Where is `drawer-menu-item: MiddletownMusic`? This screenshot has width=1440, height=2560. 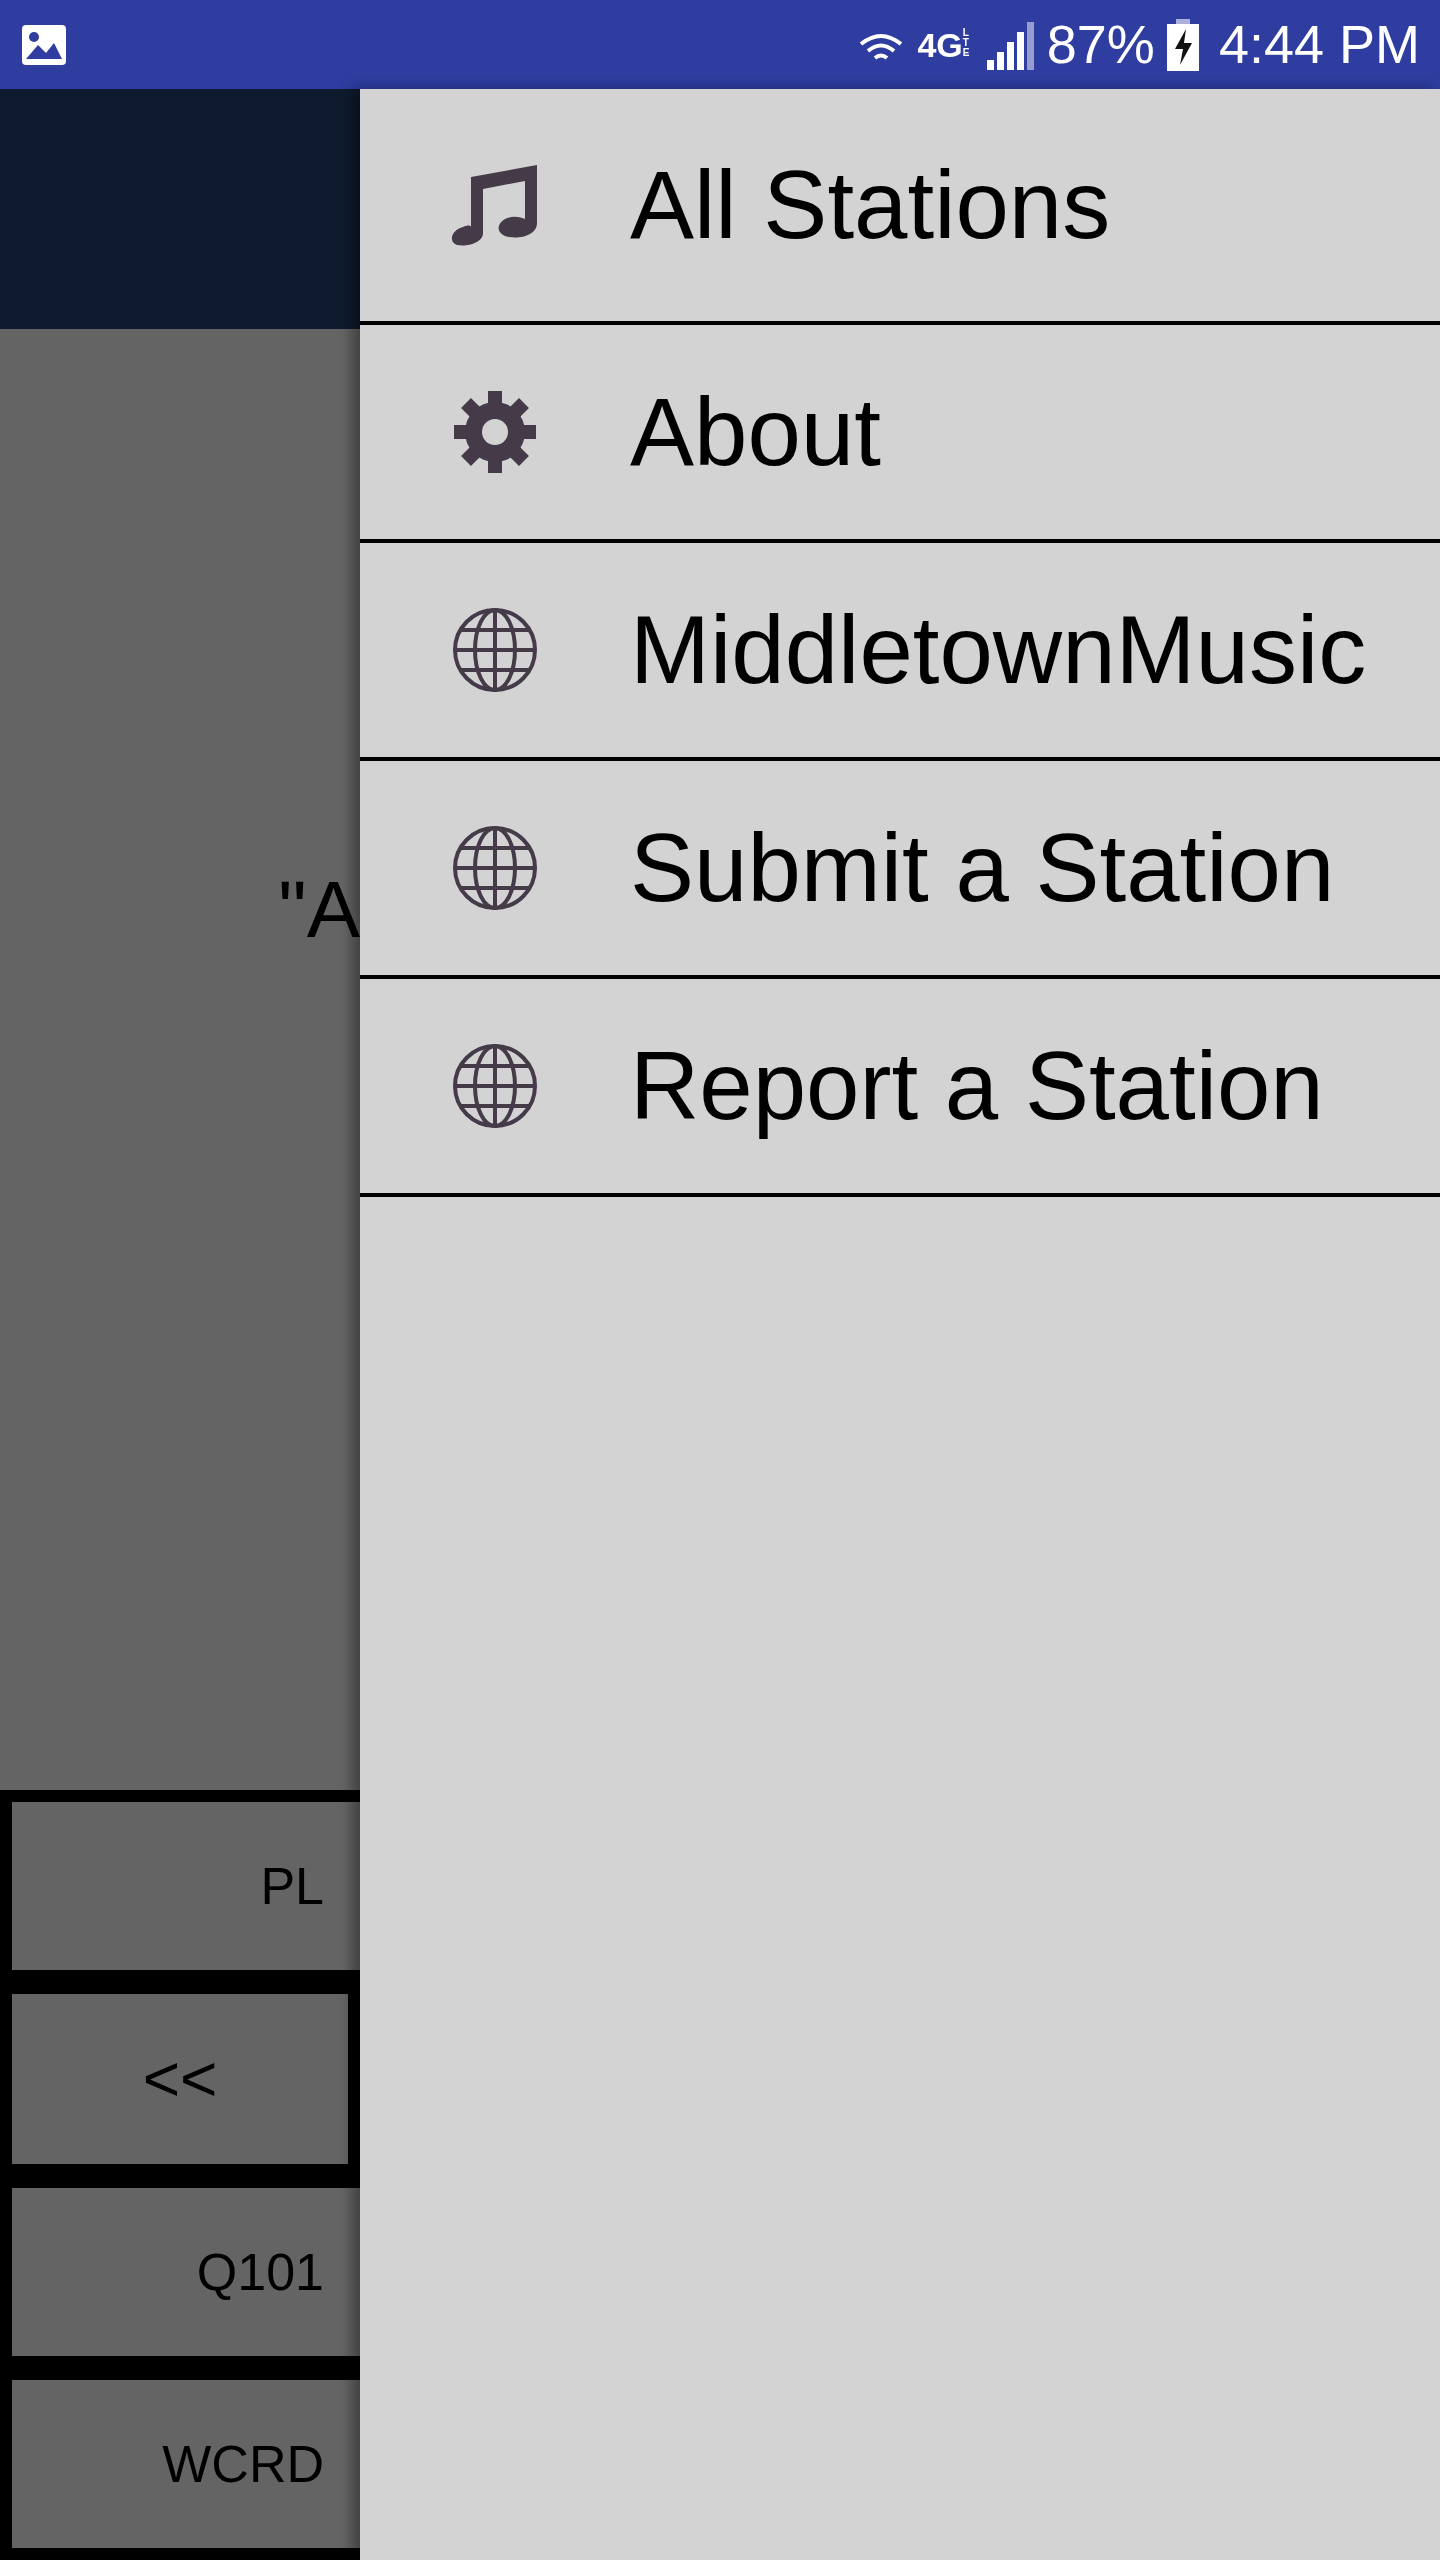 drawer-menu-item: MiddletownMusic is located at coordinates (900, 652).